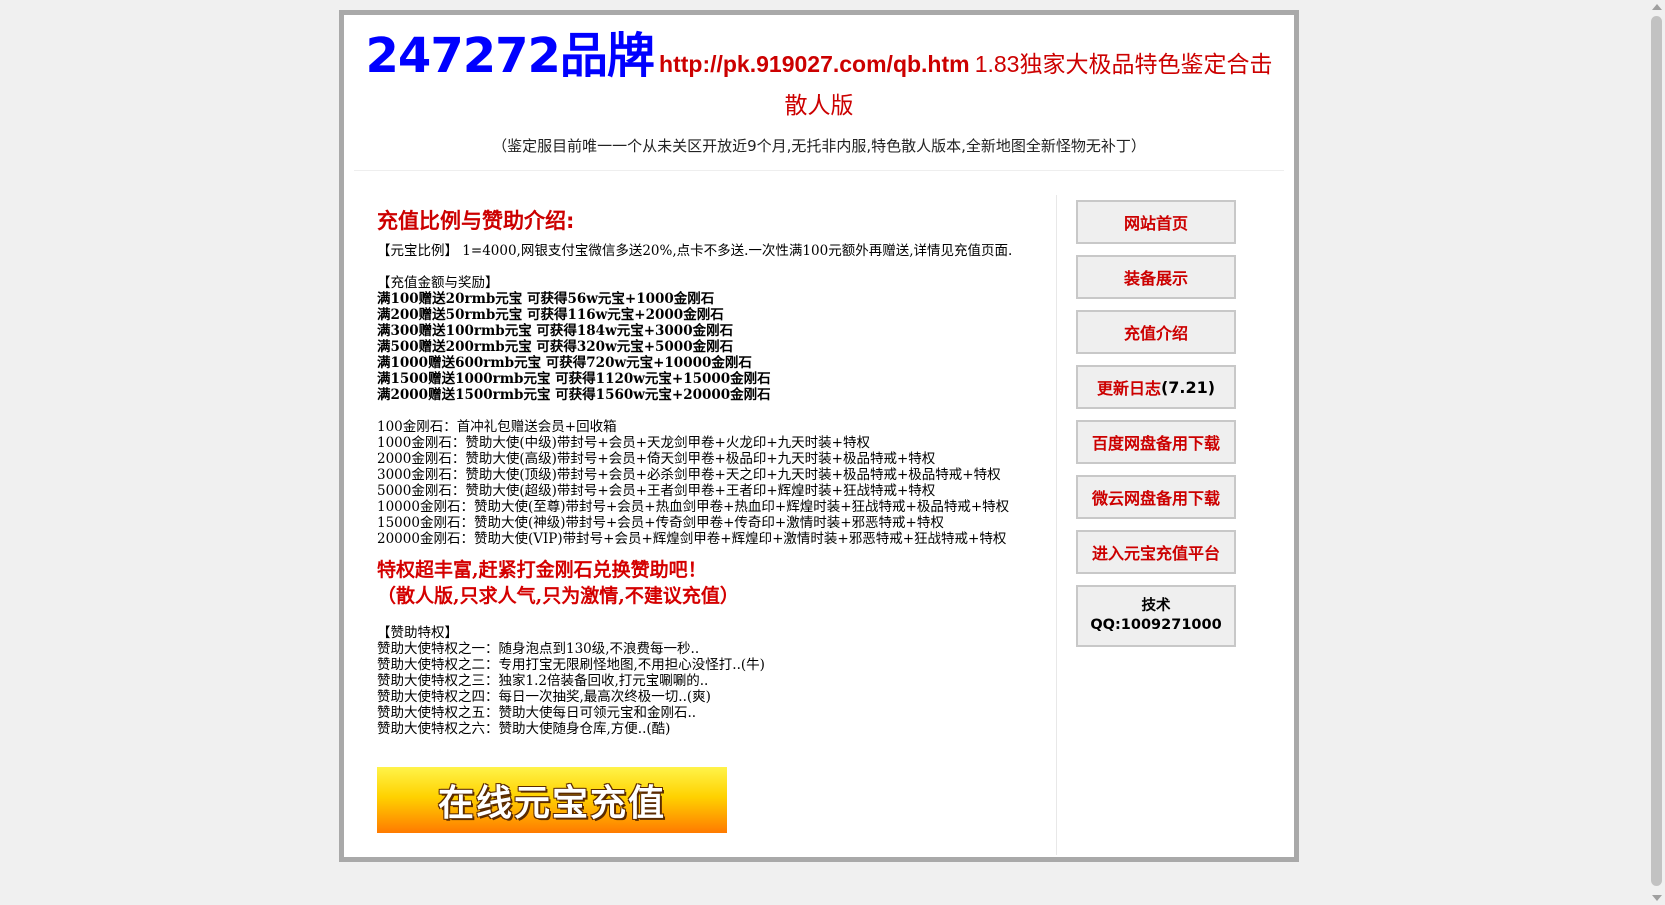 The width and height of the screenshot is (1665, 905). I want to click on privilege-item: 赞助大使特权之六：赞助大使随身仓库,方便..(酷), so click(524, 729).